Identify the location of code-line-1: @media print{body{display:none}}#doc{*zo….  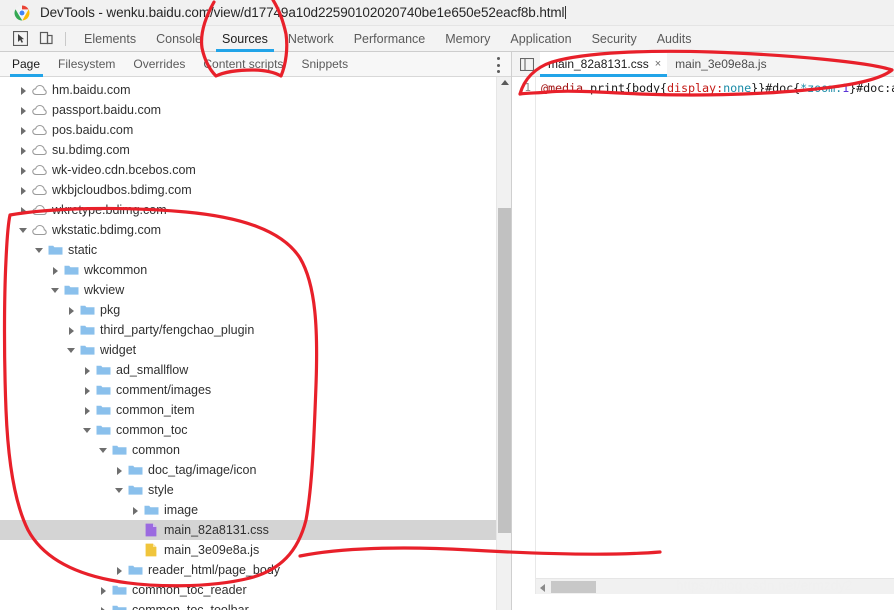
(717, 88).